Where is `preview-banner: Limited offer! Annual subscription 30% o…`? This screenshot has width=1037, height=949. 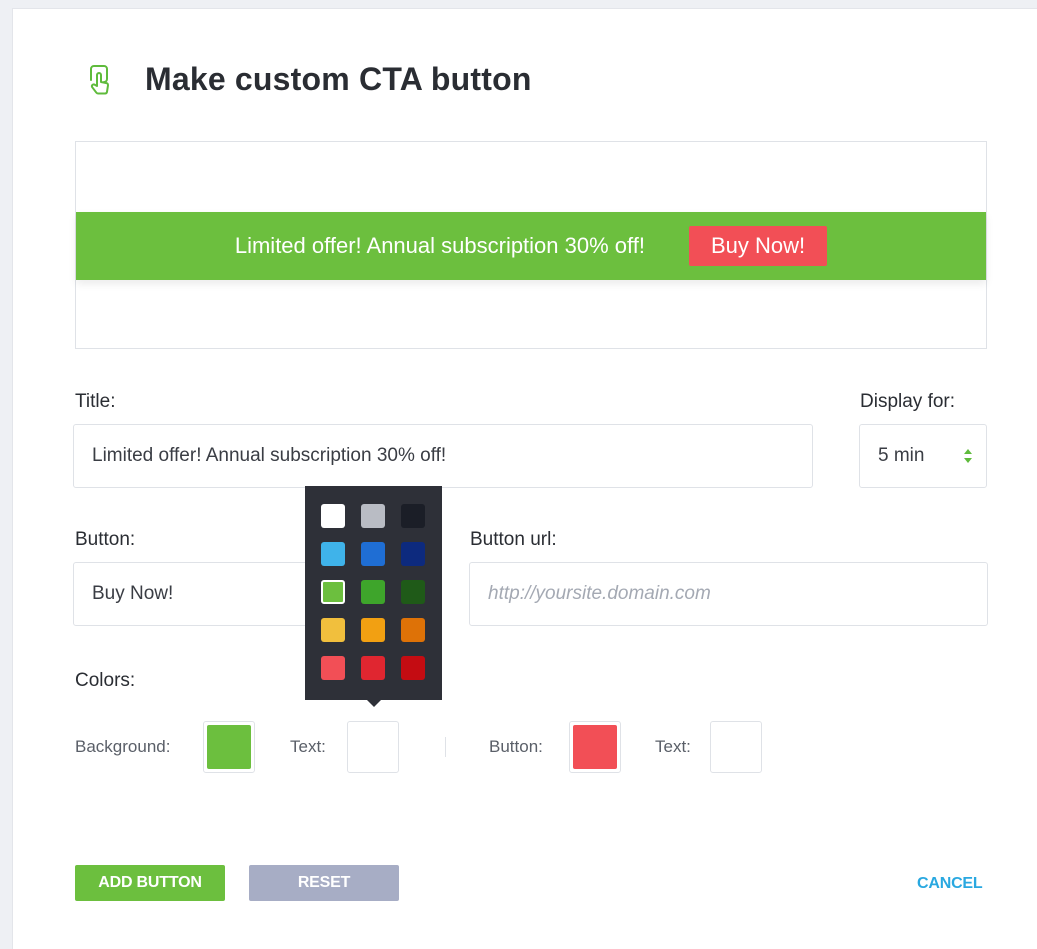
preview-banner: Limited offer! Annual subscription 30% o… is located at coordinates (531, 246).